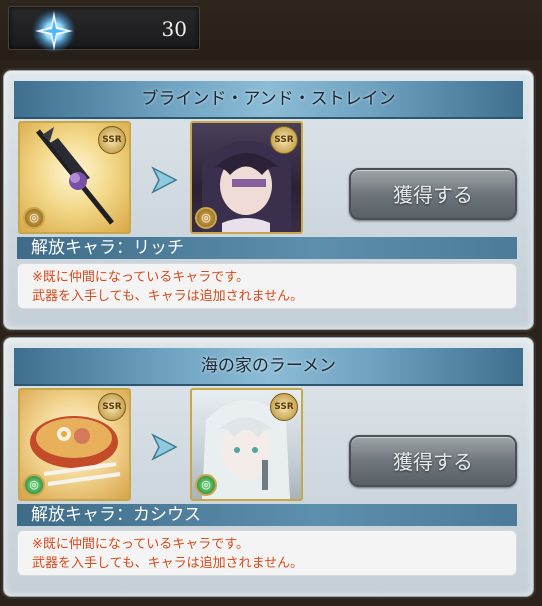  What do you see at coordinates (104, 29) in the screenshot?
I see `crystal-counter: 30` at bounding box center [104, 29].